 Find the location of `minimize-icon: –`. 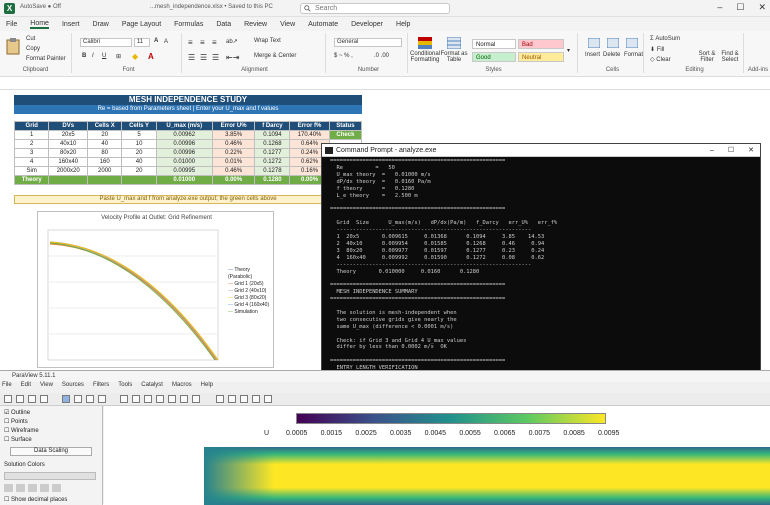

minimize-icon: – is located at coordinates (719, 7).